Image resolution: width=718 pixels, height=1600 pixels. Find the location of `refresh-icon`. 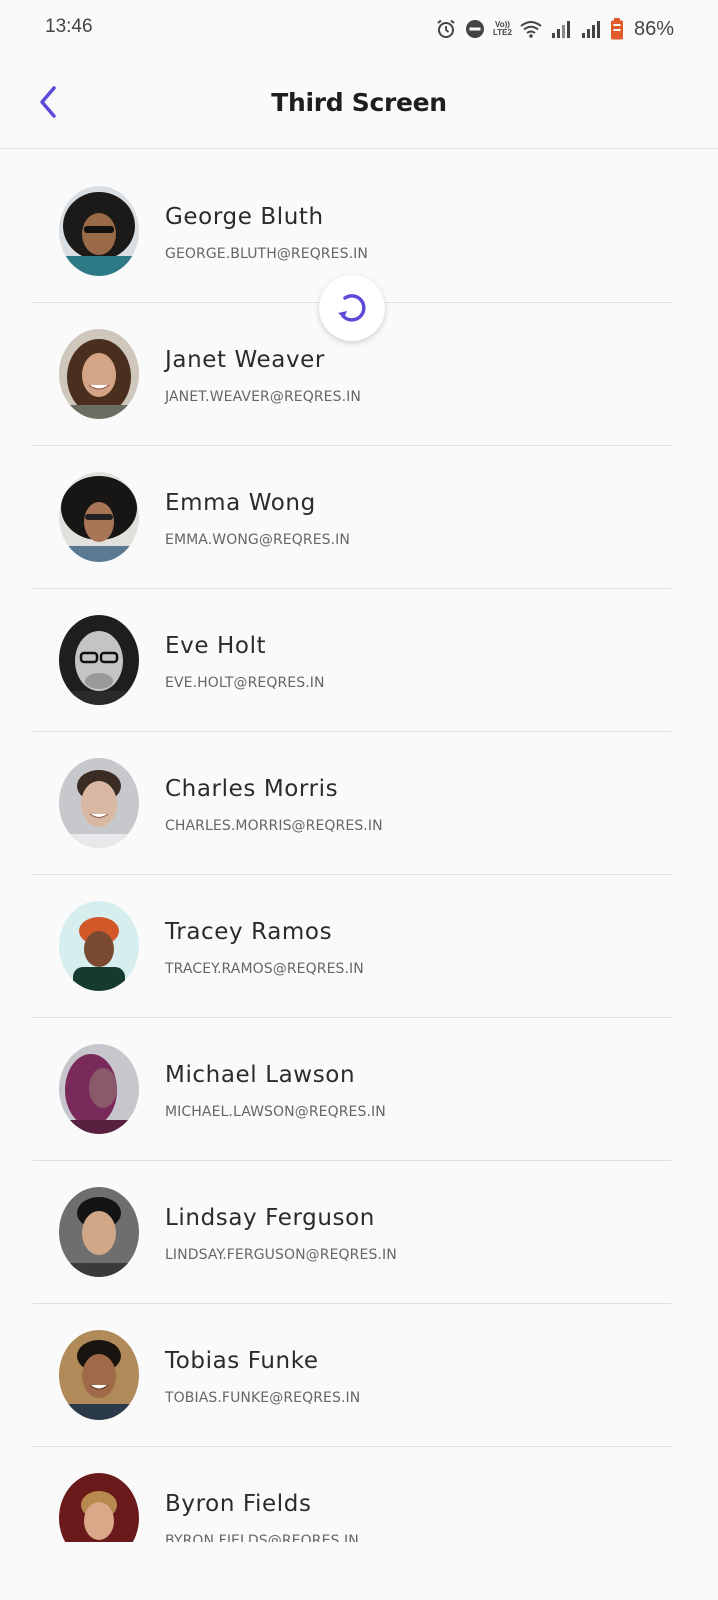

refresh-icon is located at coordinates (352, 308).